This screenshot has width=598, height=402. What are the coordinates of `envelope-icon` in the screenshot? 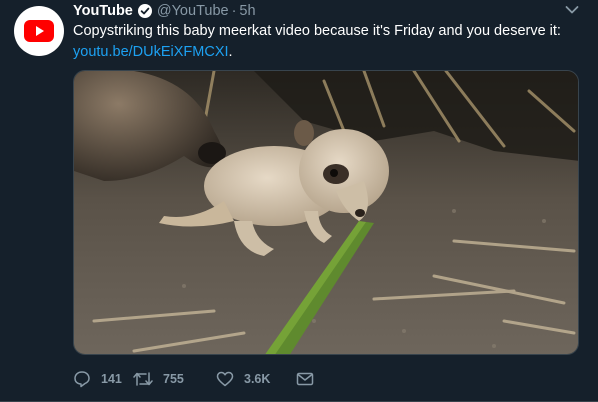 It's located at (305, 379).